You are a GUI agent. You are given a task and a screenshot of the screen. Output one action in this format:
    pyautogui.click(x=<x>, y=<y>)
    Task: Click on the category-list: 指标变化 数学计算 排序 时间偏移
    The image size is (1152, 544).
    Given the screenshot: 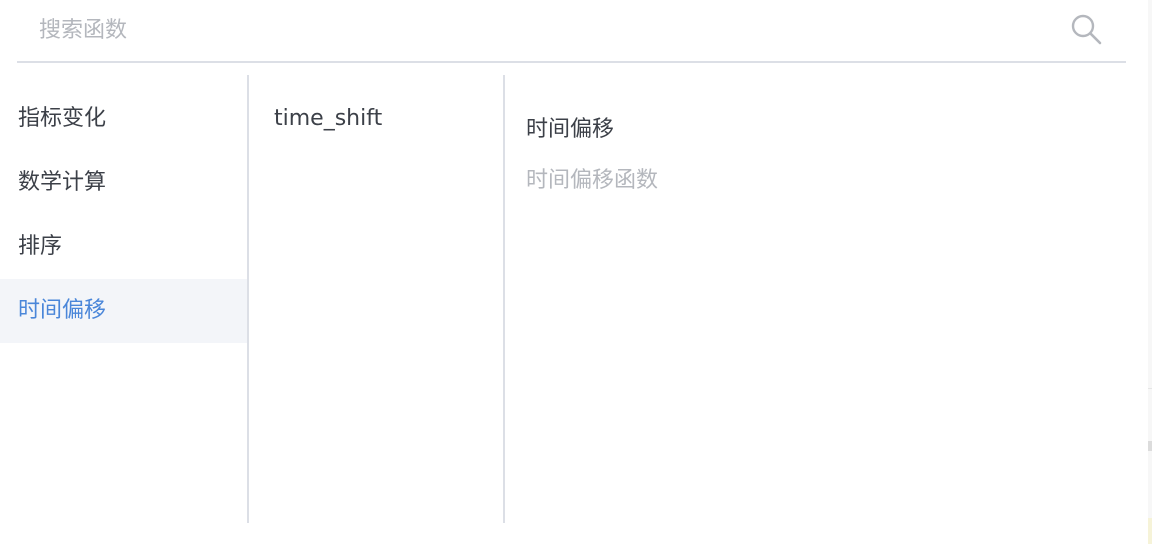 What is the action you would take?
    pyautogui.click(x=123, y=215)
    